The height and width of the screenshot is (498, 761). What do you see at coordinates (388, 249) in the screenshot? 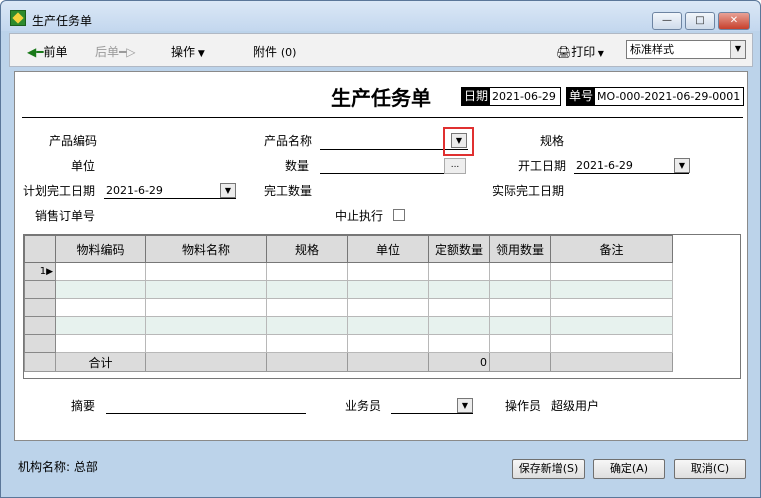
I see `column-header: 单位` at bounding box center [388, 249].